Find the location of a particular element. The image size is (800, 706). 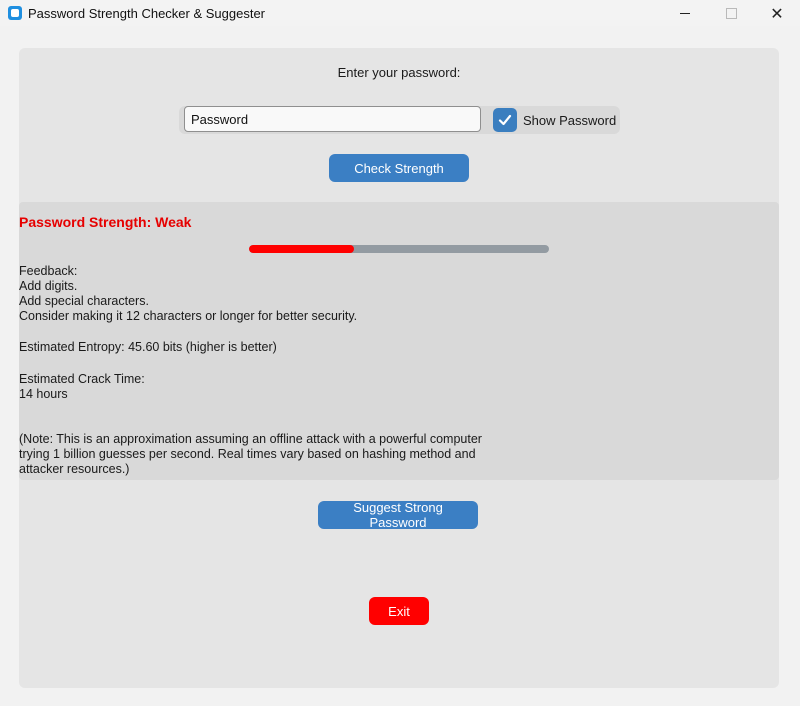

check-strength-button: Check Strength is located at coordinates (399, 168).